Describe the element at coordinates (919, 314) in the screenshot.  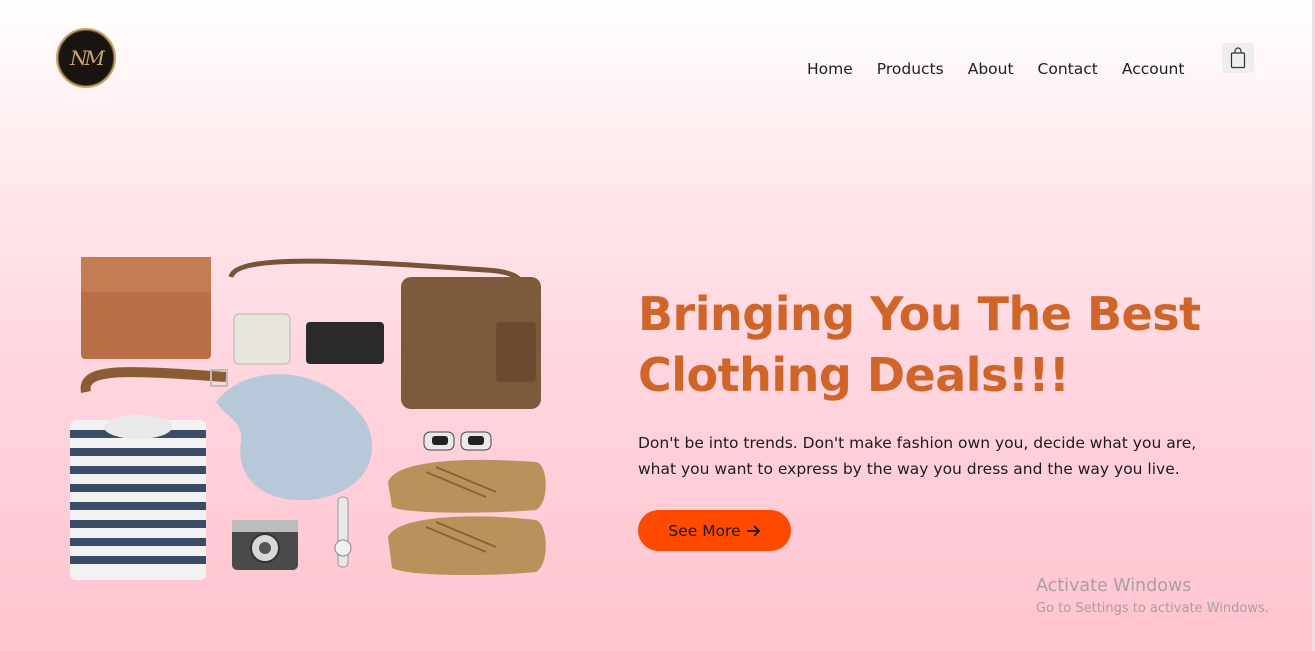
I see `hero-headline-line1: Bringing You The Best` at that location.